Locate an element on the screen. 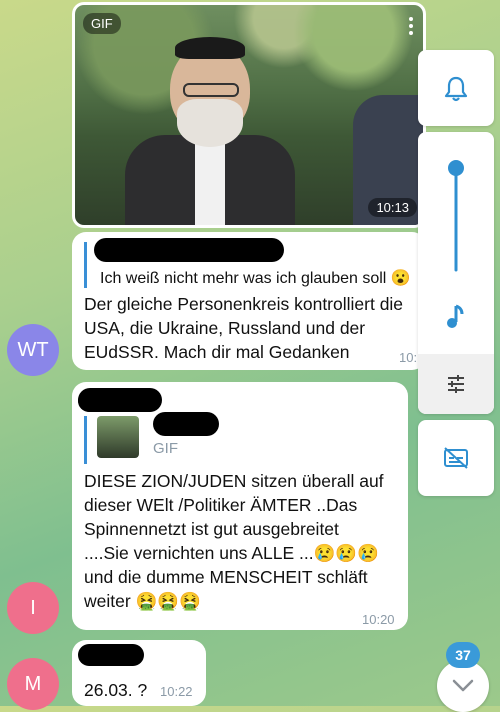 Image resolution: width=500 pixels, height=712 pixels. subtitles-off-icon is located at coordinates (456, 458).